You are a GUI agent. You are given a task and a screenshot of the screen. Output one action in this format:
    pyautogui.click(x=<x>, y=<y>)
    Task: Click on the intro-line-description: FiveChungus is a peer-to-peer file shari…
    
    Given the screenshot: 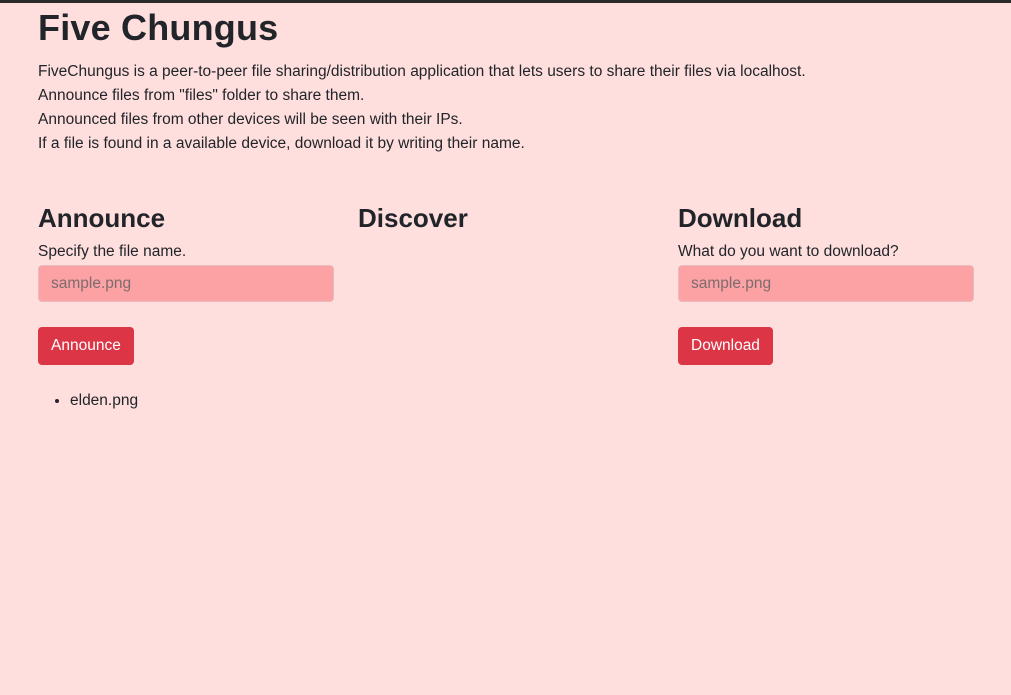 What is the action you would take?
    pyautogui.click(x=422, y=71)
    